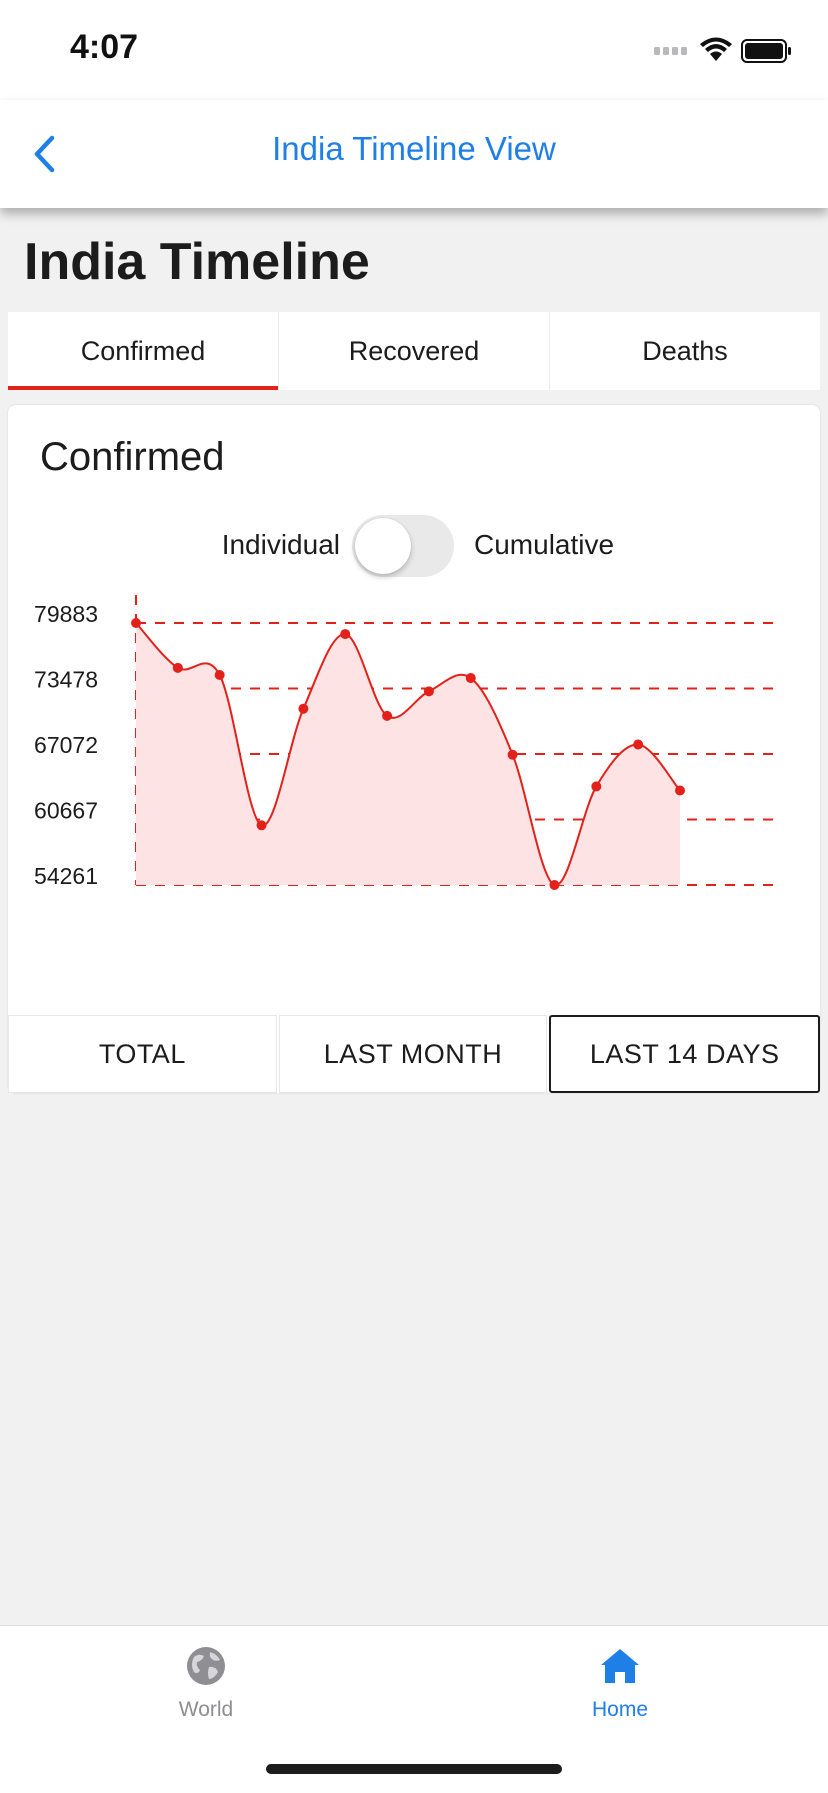 The image size is (828, 1793). Describe the element at coordinates (206, 1666) in the screenshot. I see `globe-icon` at that location.